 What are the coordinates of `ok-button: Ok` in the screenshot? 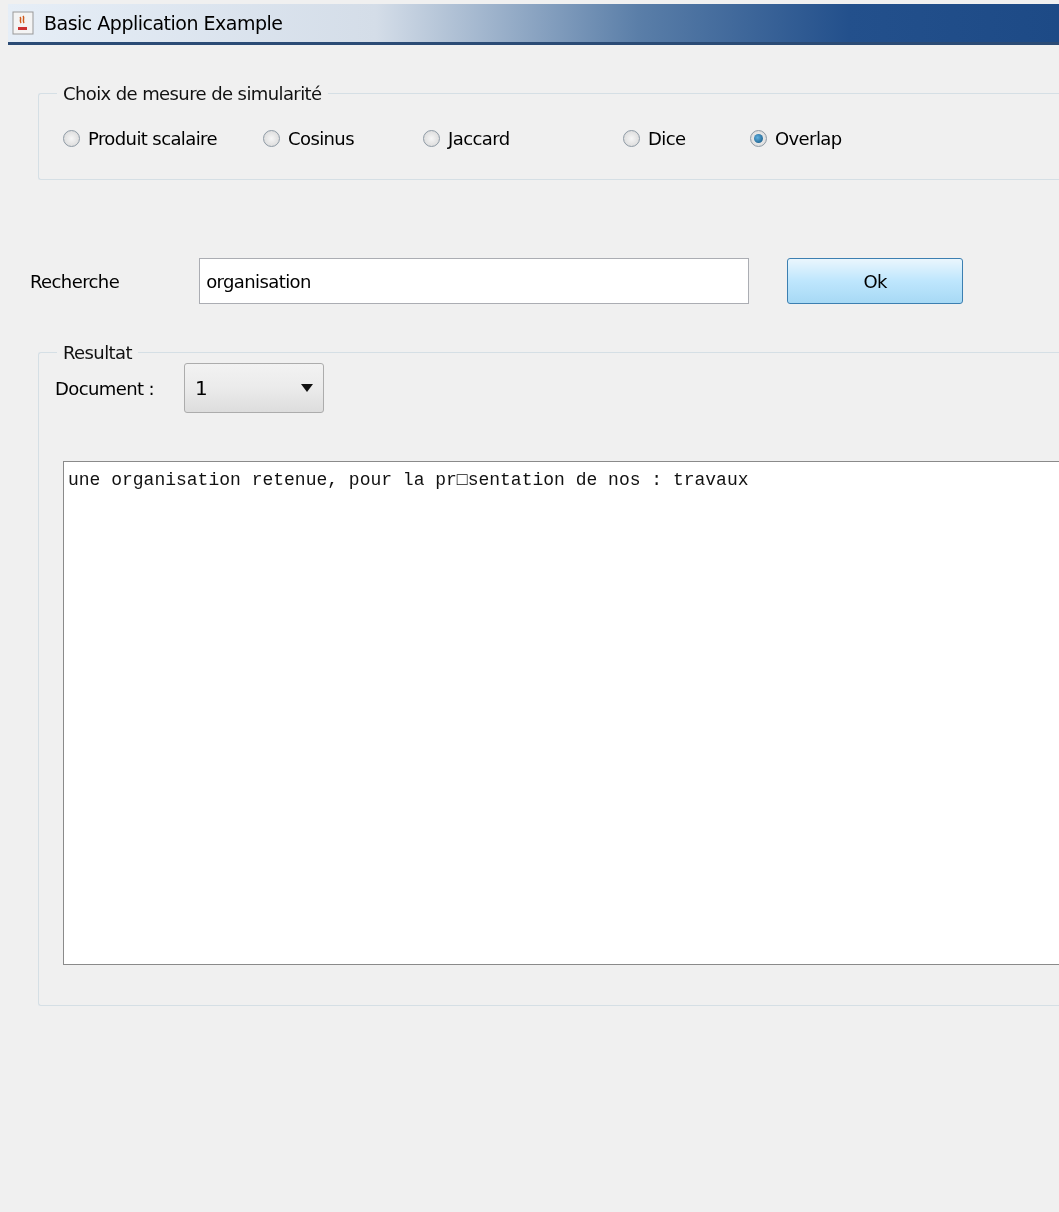 It's located at (875, 281).